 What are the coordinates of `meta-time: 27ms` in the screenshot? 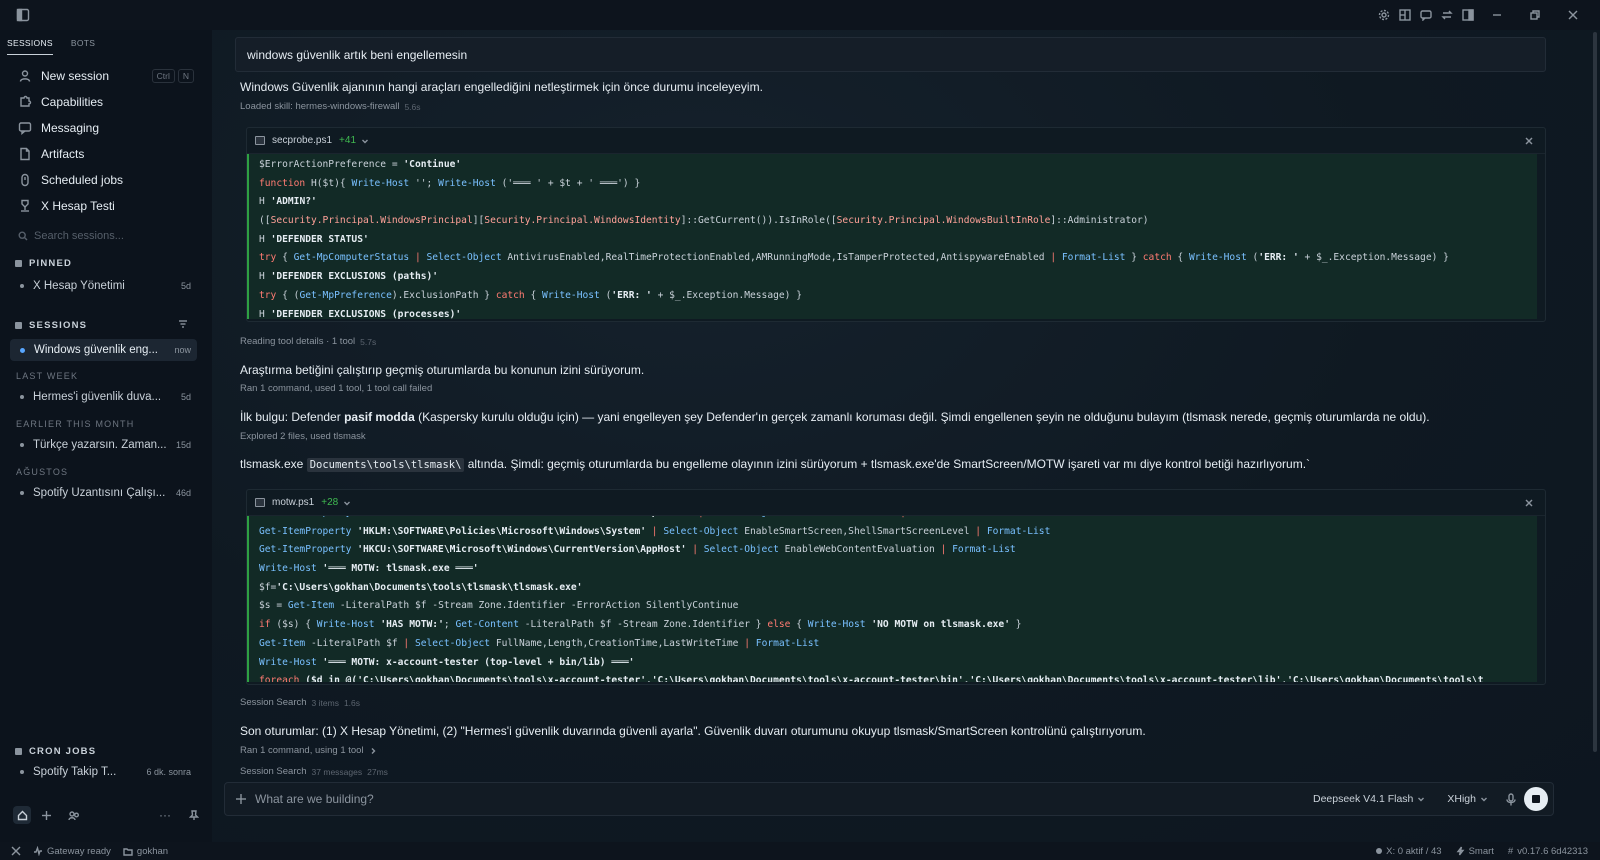 It's located at (377, 771).